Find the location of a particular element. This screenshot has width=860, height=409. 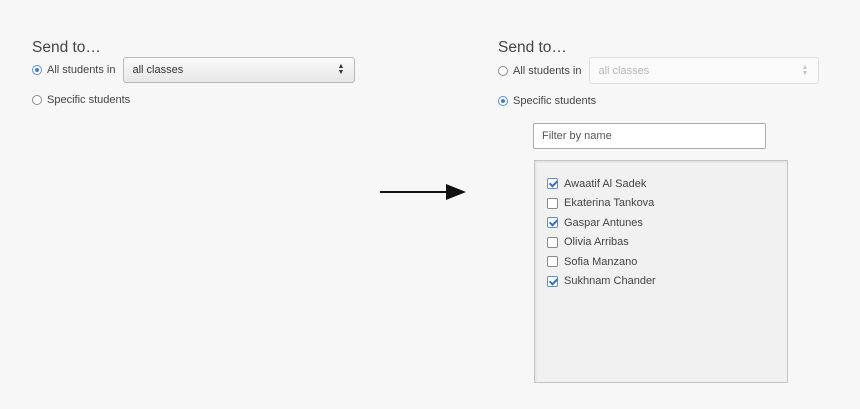

student-name: Gaspar Antunes is located at coordinates (603, 222).